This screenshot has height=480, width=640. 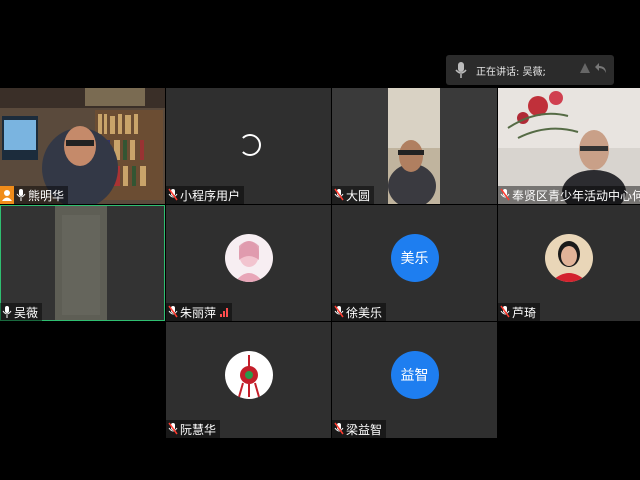 What do you see at coordinates (576, 195) in the screenshot?
I see `participant-name: 奉贤区青少年活动中心何琪` at bounding box center [576, 195].